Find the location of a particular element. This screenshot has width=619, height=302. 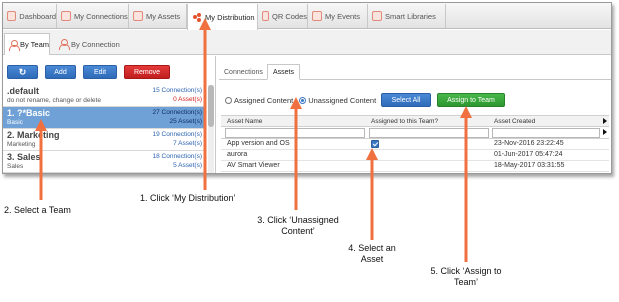

team-description: do not rename, change or delete is located at coordinates (54, 100).